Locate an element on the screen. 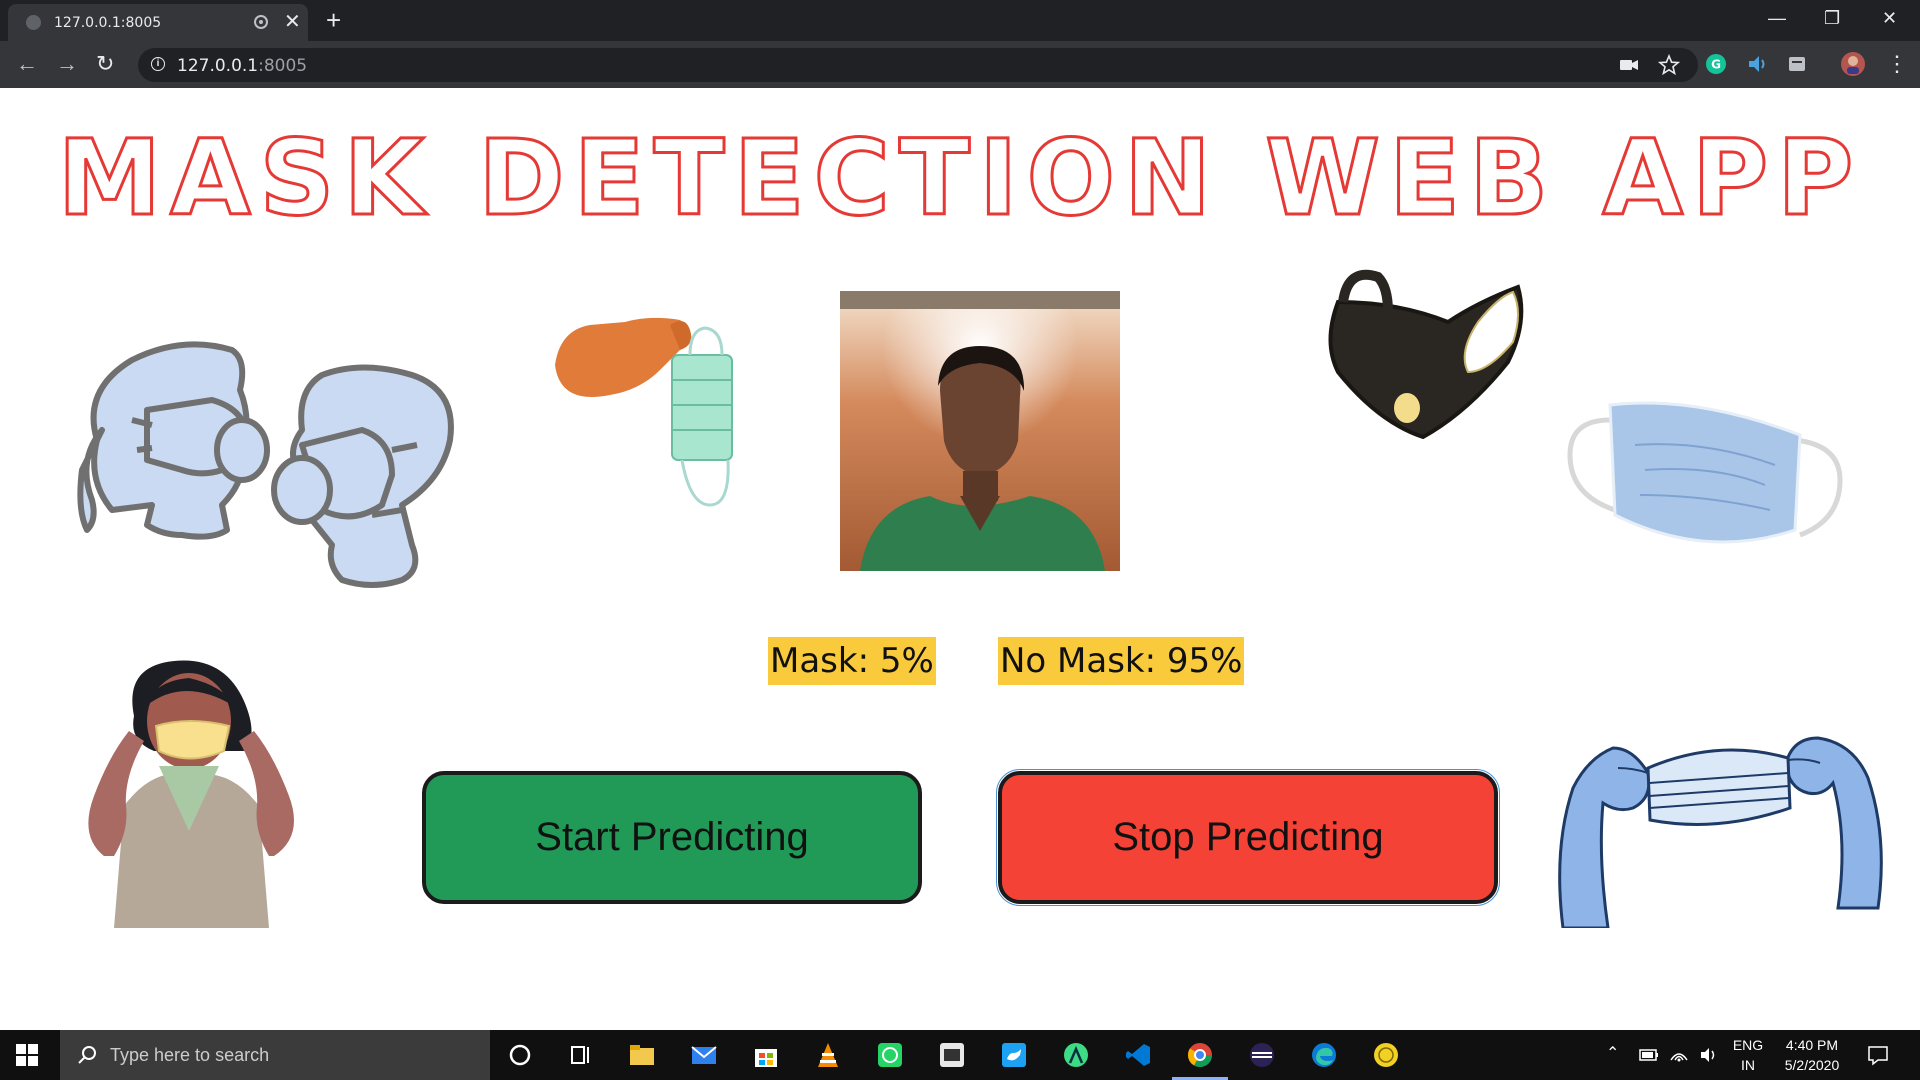  address-bar: i 127.0.0.1:8005 is located at coordinates (918, 65).